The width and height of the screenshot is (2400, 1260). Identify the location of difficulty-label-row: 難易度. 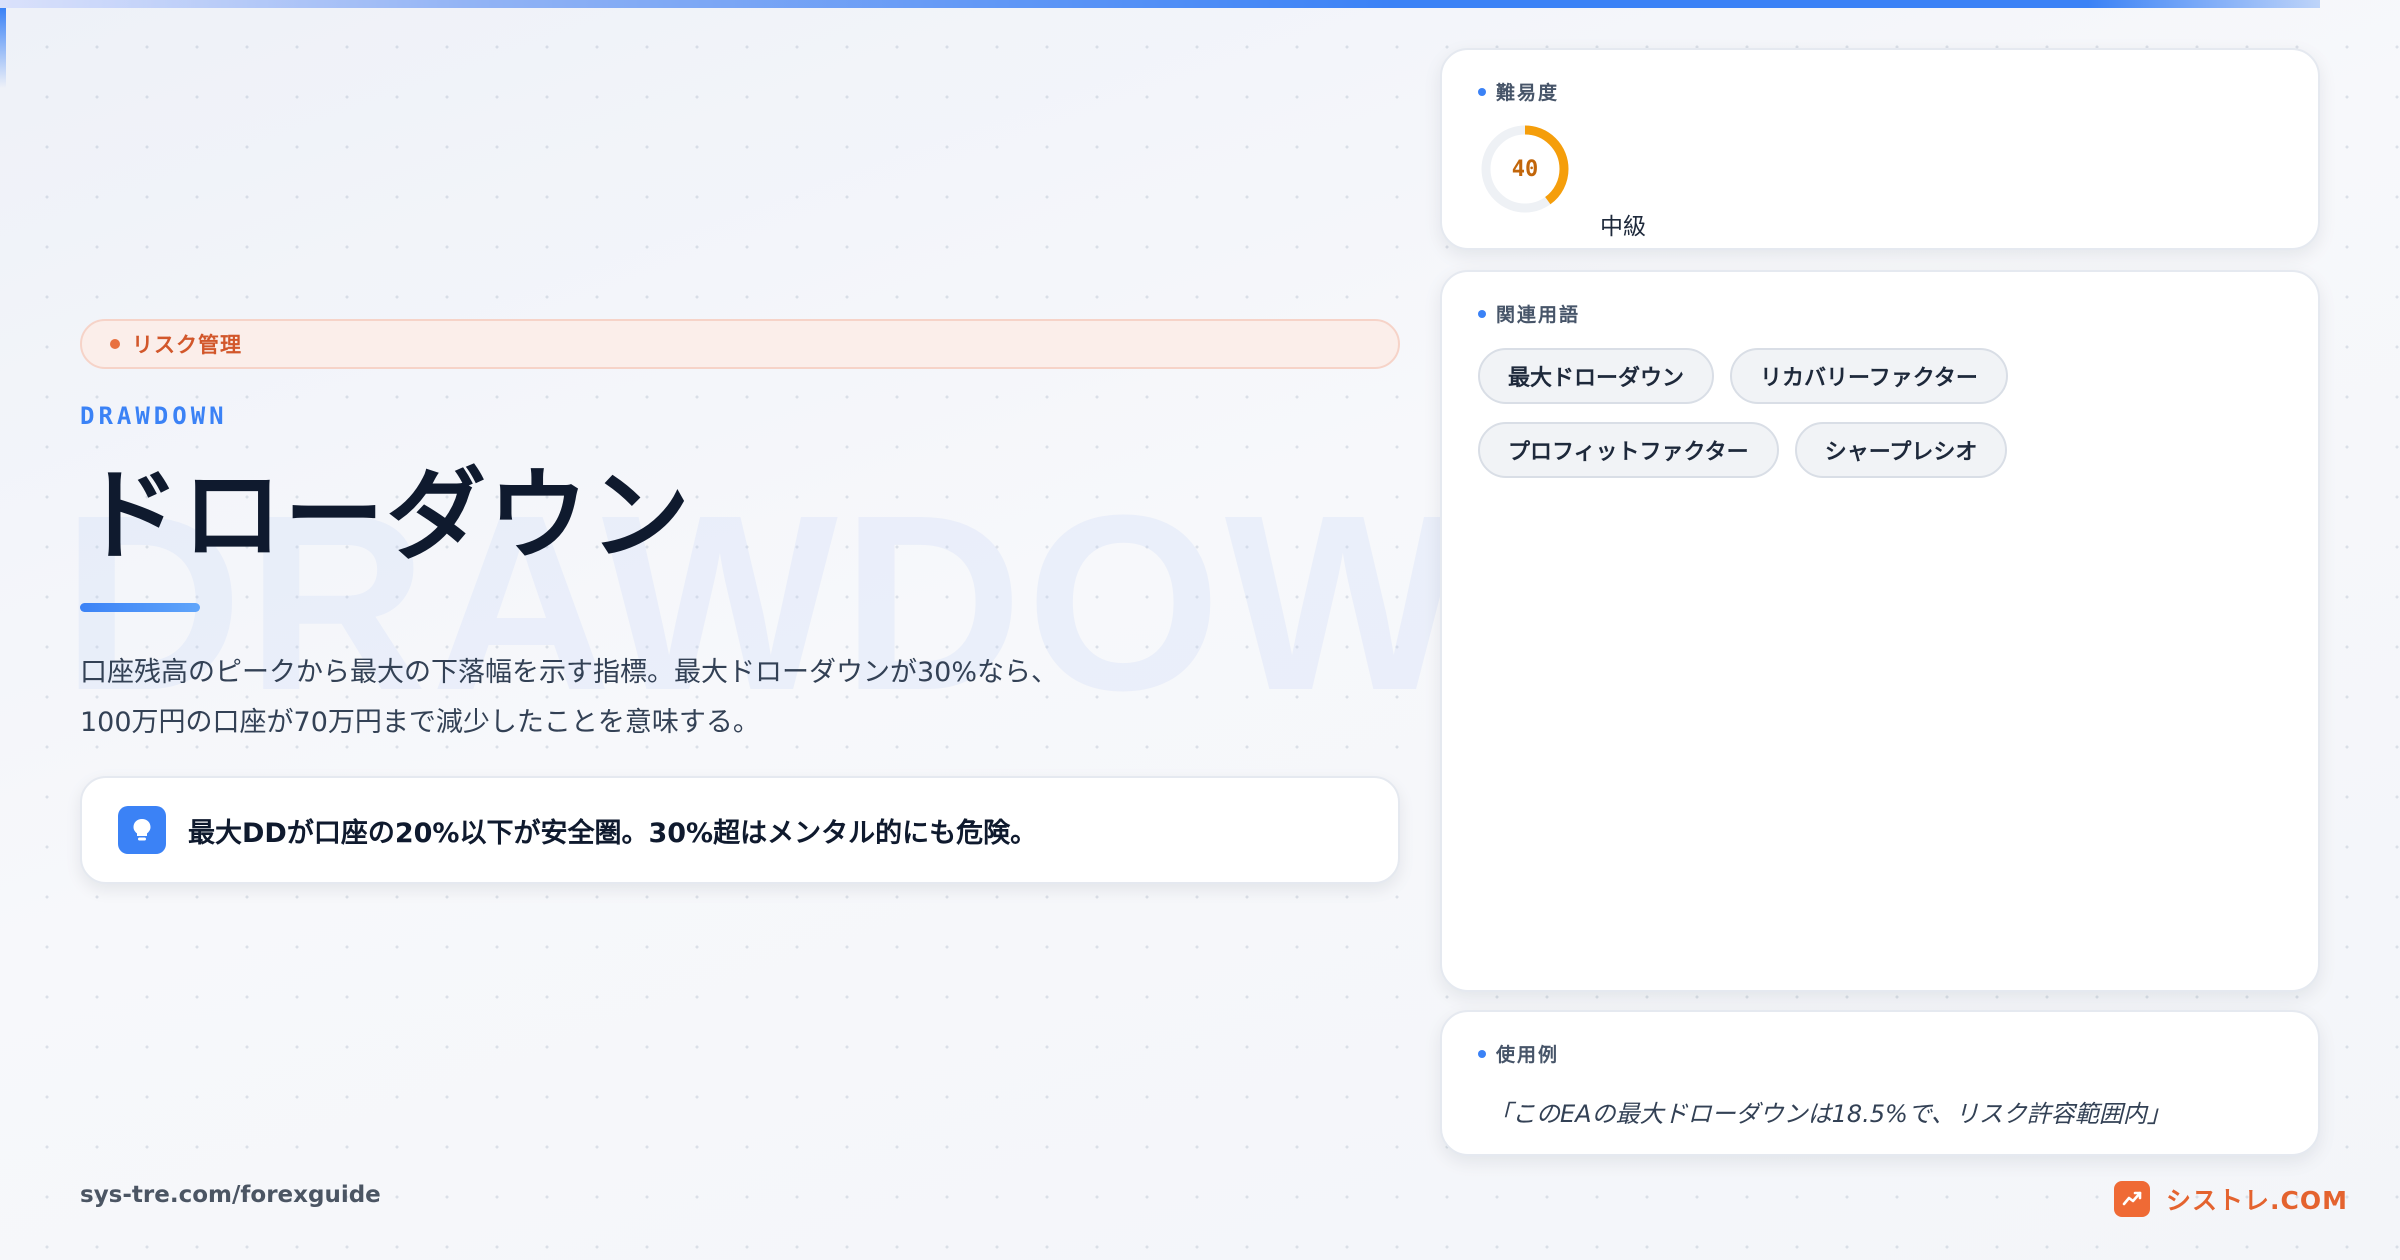
(1518, 91).